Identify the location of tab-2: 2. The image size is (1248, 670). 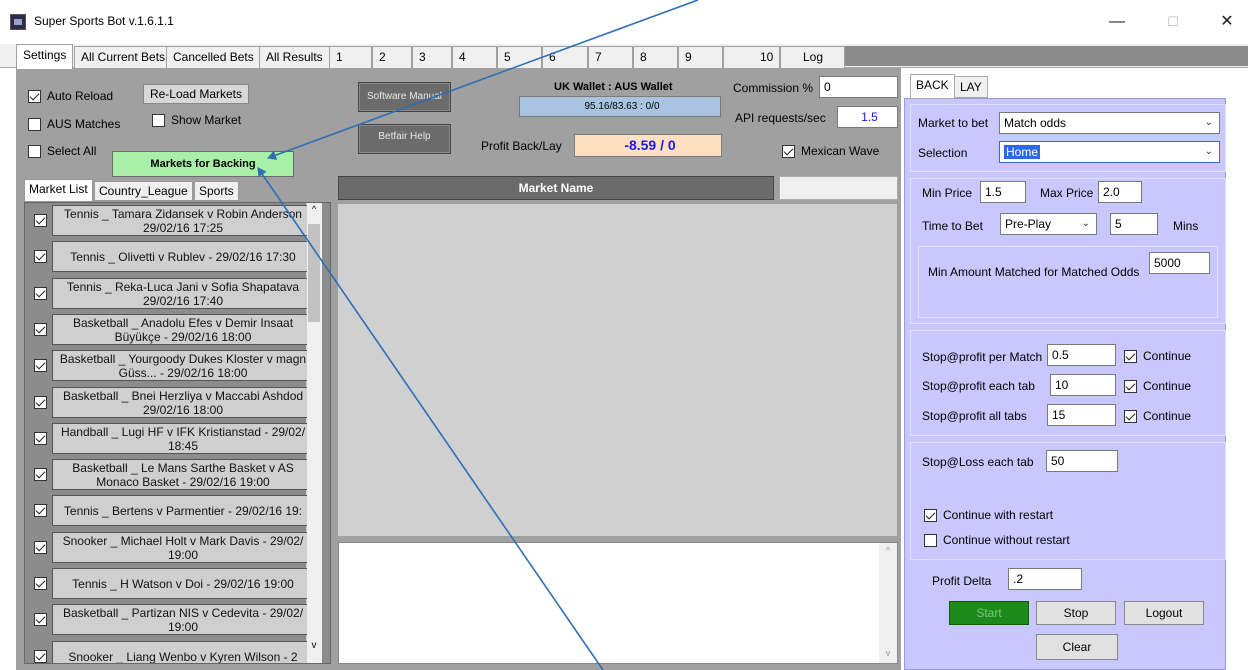
(392, 57).